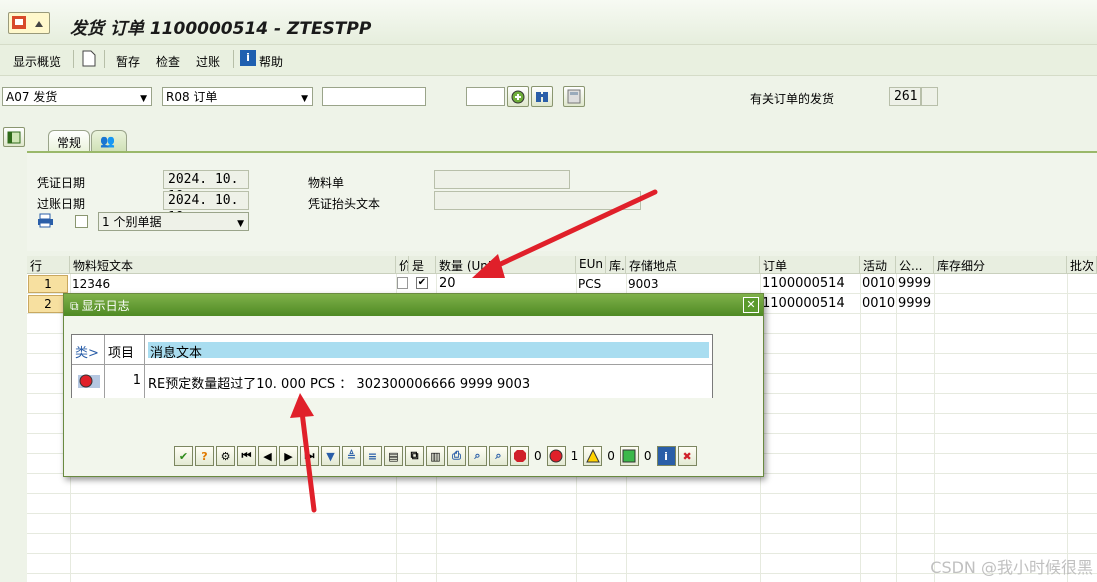 The width and height of the screenshot is (1097, 582). I want to click on annotation-arrow-quantity, so click(573, 230).